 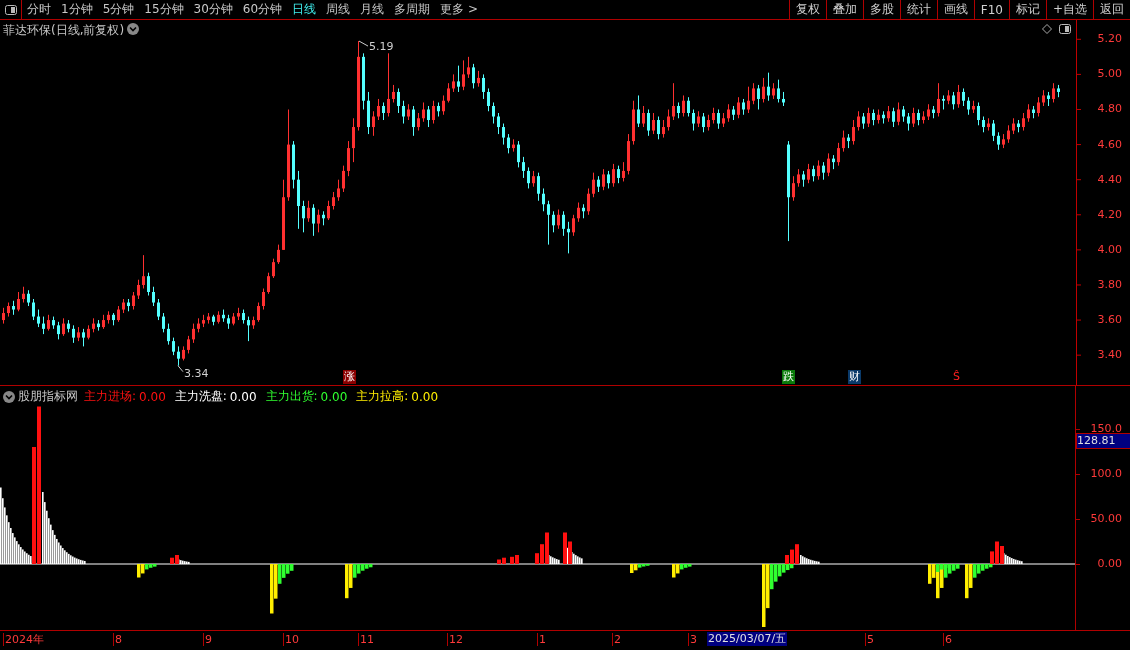 What do you see at coordinates (955, 9) in the screenshot?
I see `toolbar-button: 画线` at bounding box center [955, 9].